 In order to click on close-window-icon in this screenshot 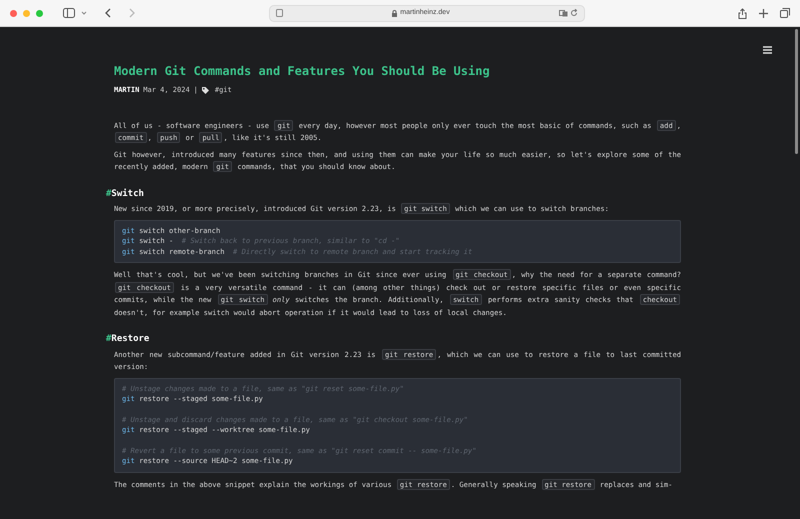, I will do `click(13, 13)`.